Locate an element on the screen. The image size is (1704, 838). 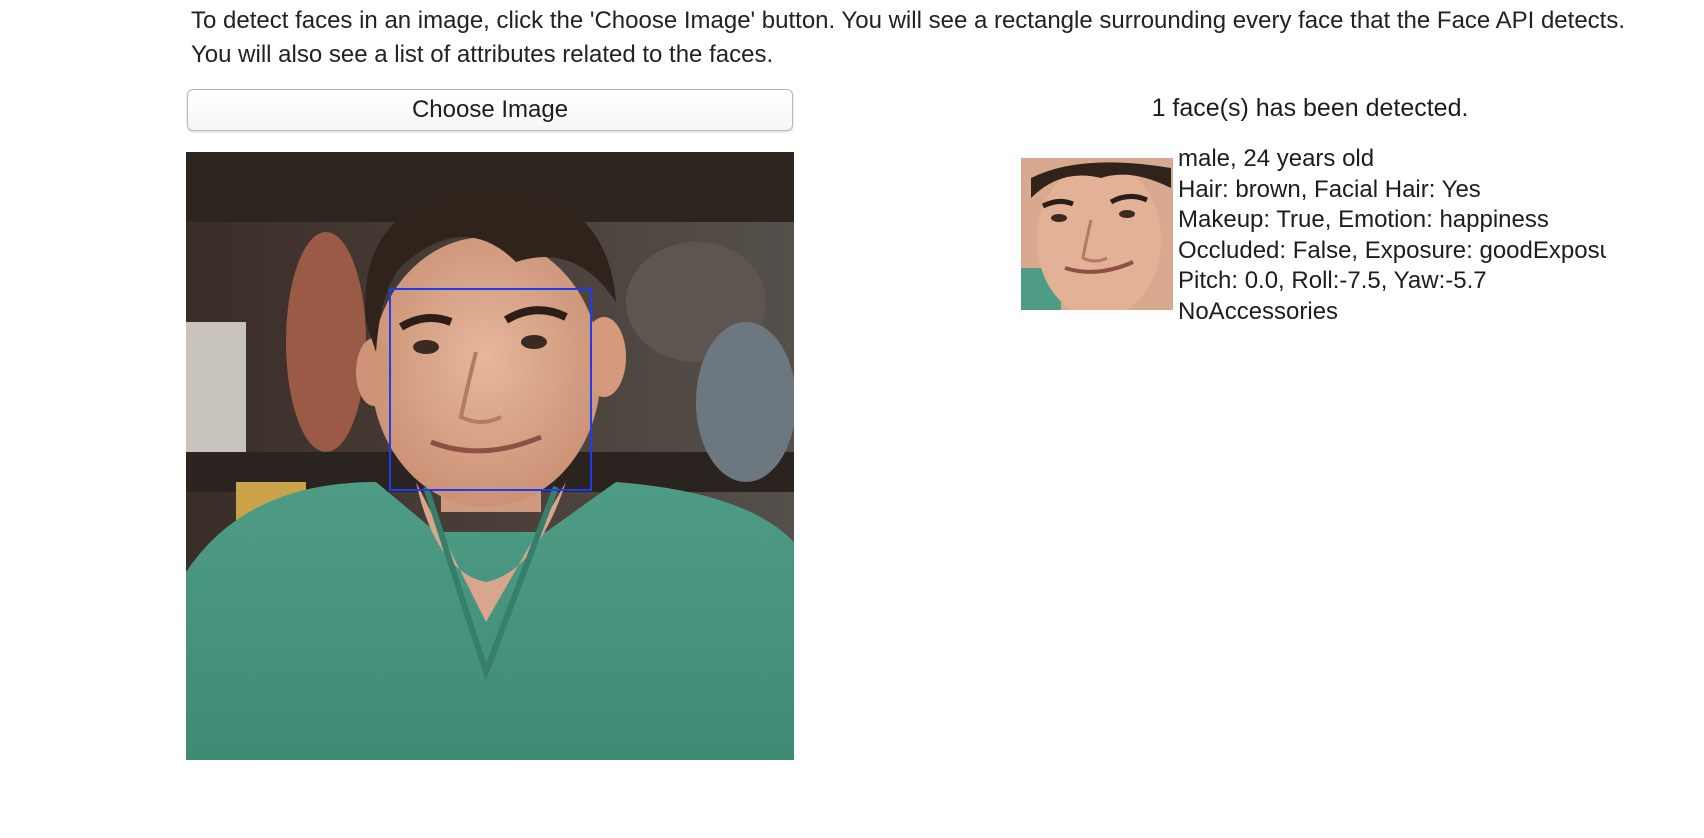
attribute-gender-age: male, 24 years old is located at coordinates (1276, 158).